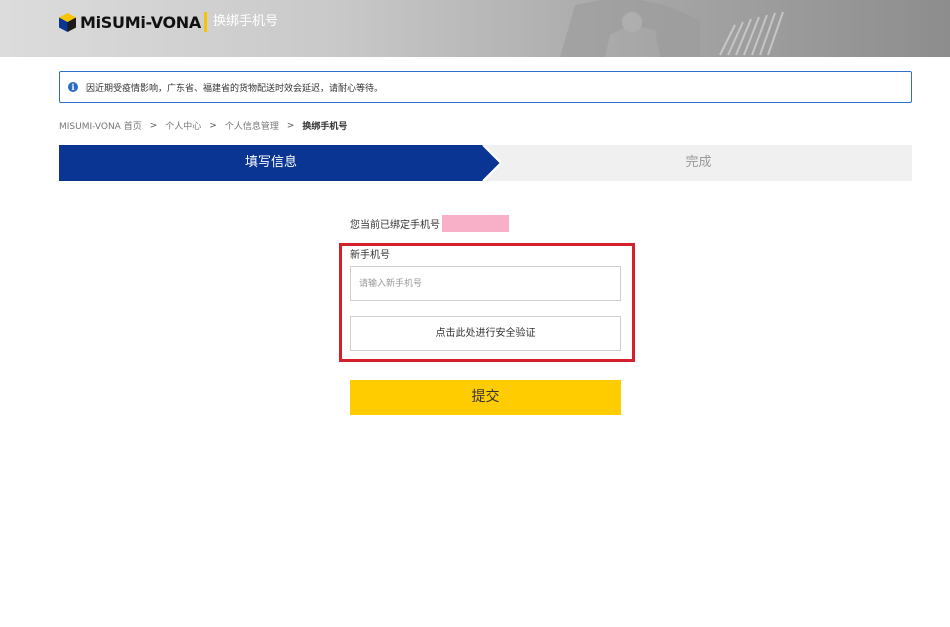 Image resolution: width=950 pixels, height=627 pixels. Describe the element at coordinates (67, 22) in the screenshot. I see `logo-cube-icon` at that location.